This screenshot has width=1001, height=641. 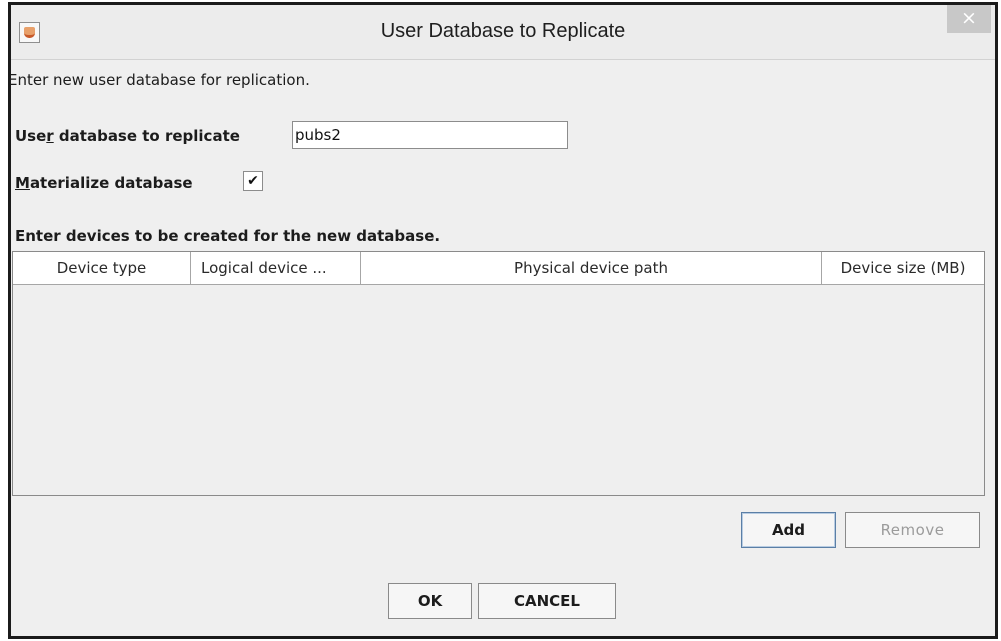 I want to click on column-physical-device-path: Physical device path, so click(x=591, y=268).